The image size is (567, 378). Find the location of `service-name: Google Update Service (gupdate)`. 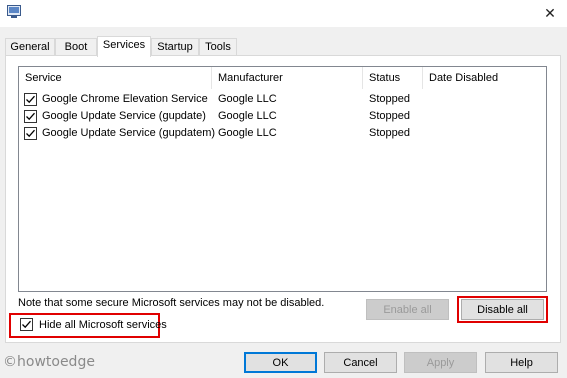

service-name: Google Update Service (gupdate) is located at coordinates (124, 116).